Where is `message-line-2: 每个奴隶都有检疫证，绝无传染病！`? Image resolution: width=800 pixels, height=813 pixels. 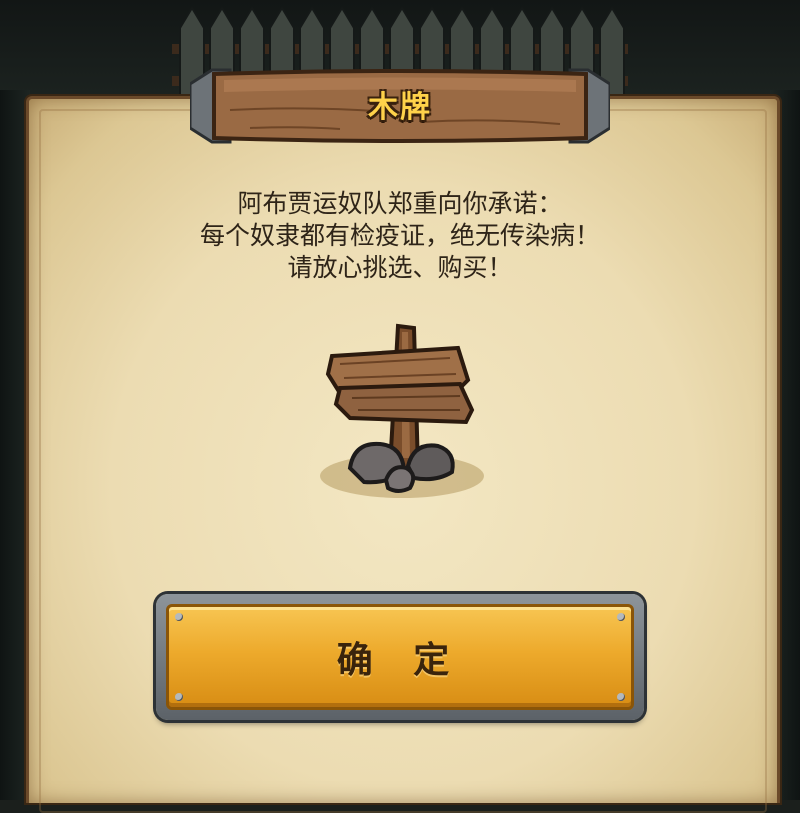 message-line-2: 每个奴隶都有检疫证，绝无传染病！ is located at coordinates (399, 235).